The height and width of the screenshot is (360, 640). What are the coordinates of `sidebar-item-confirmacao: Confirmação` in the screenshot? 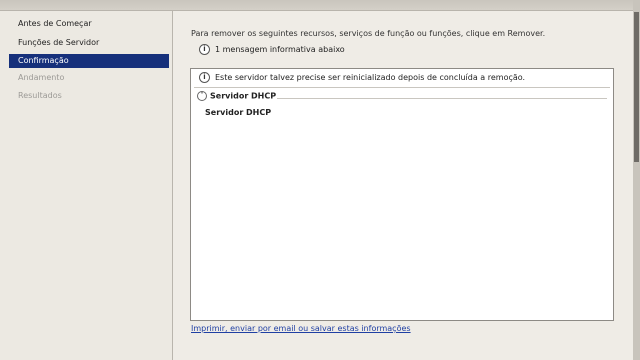 It's located at (89, 61).